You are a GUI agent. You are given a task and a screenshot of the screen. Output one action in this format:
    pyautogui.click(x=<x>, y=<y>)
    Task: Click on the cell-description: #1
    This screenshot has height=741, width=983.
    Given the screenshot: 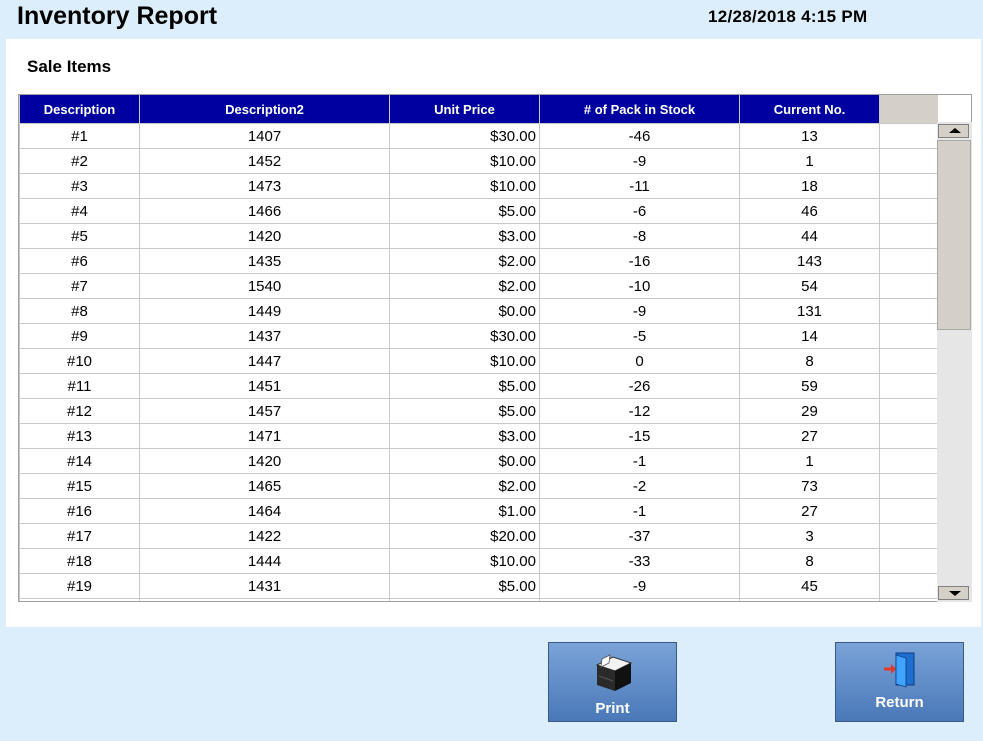 What is the action you would take?
    pyautogui.click(x=79, y=136)
    